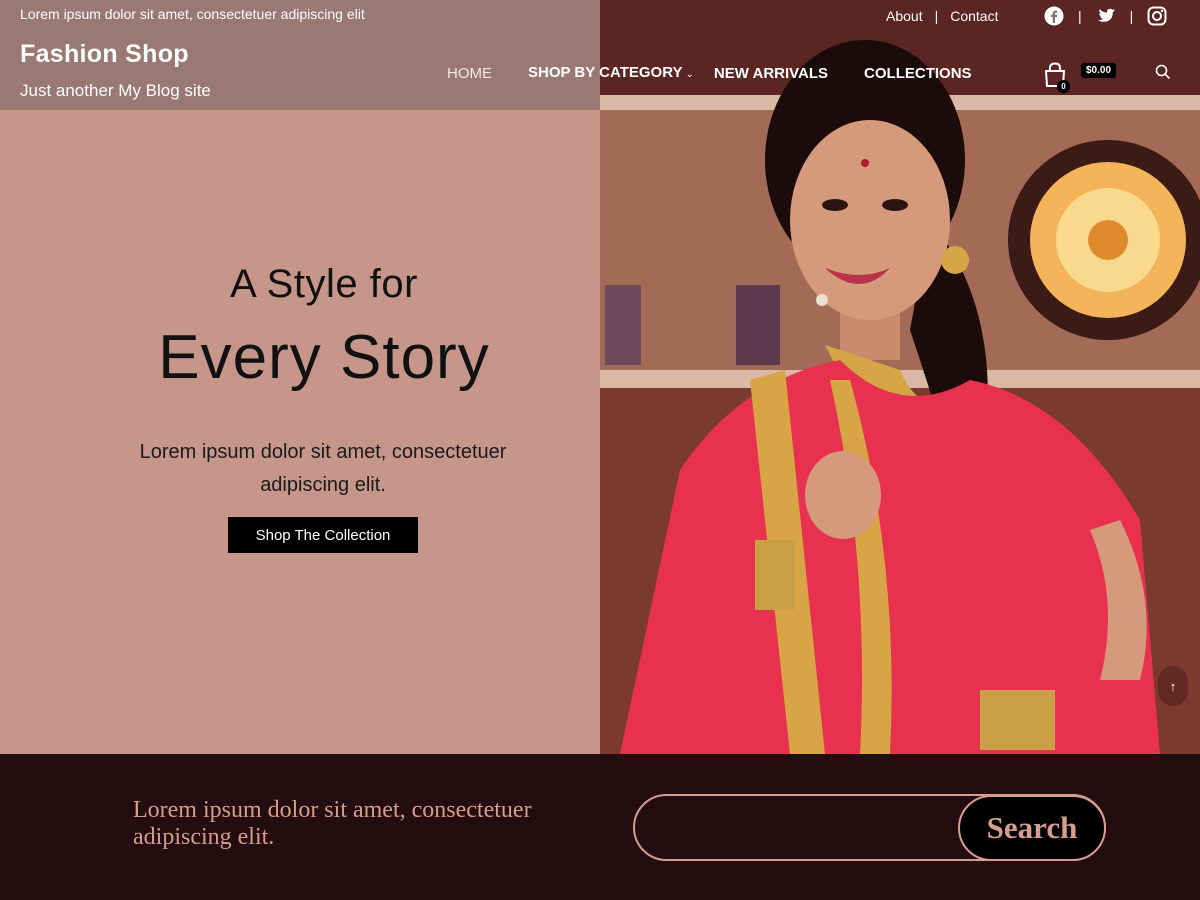 The image size is (1200, 900). I want to click on chevron-down-icon: ⌄, so click(689, 74).